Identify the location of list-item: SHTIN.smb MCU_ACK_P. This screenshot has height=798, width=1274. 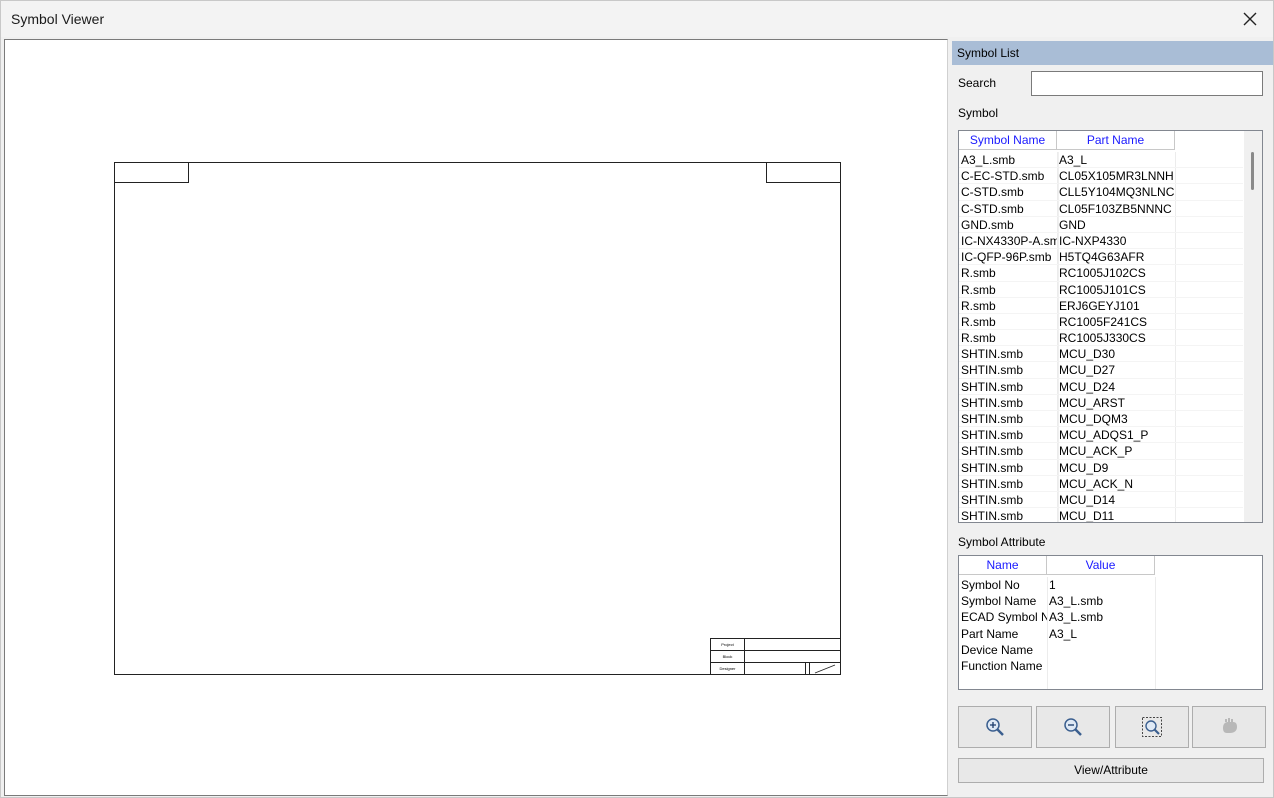
(1101, 451).